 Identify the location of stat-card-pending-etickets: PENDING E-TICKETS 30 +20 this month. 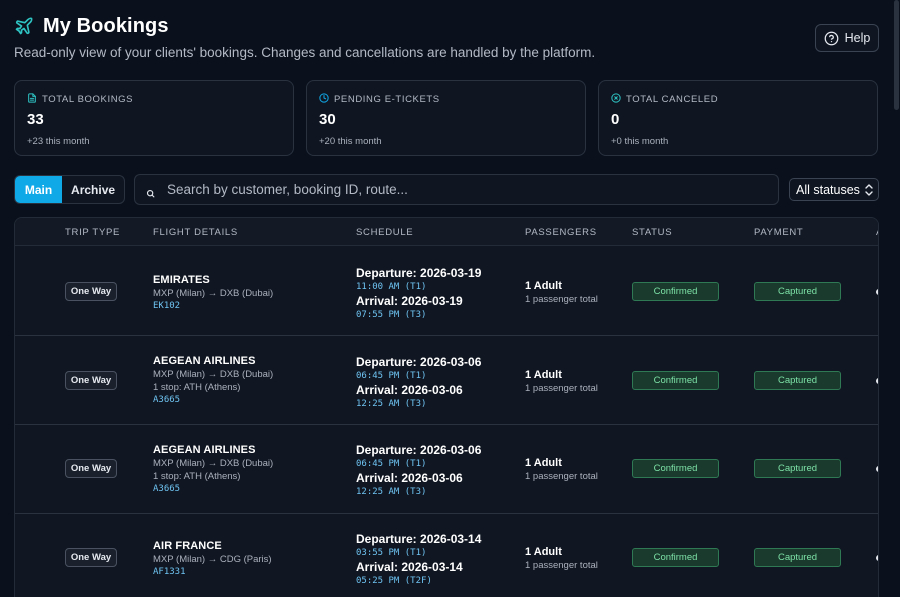
(446, 118).